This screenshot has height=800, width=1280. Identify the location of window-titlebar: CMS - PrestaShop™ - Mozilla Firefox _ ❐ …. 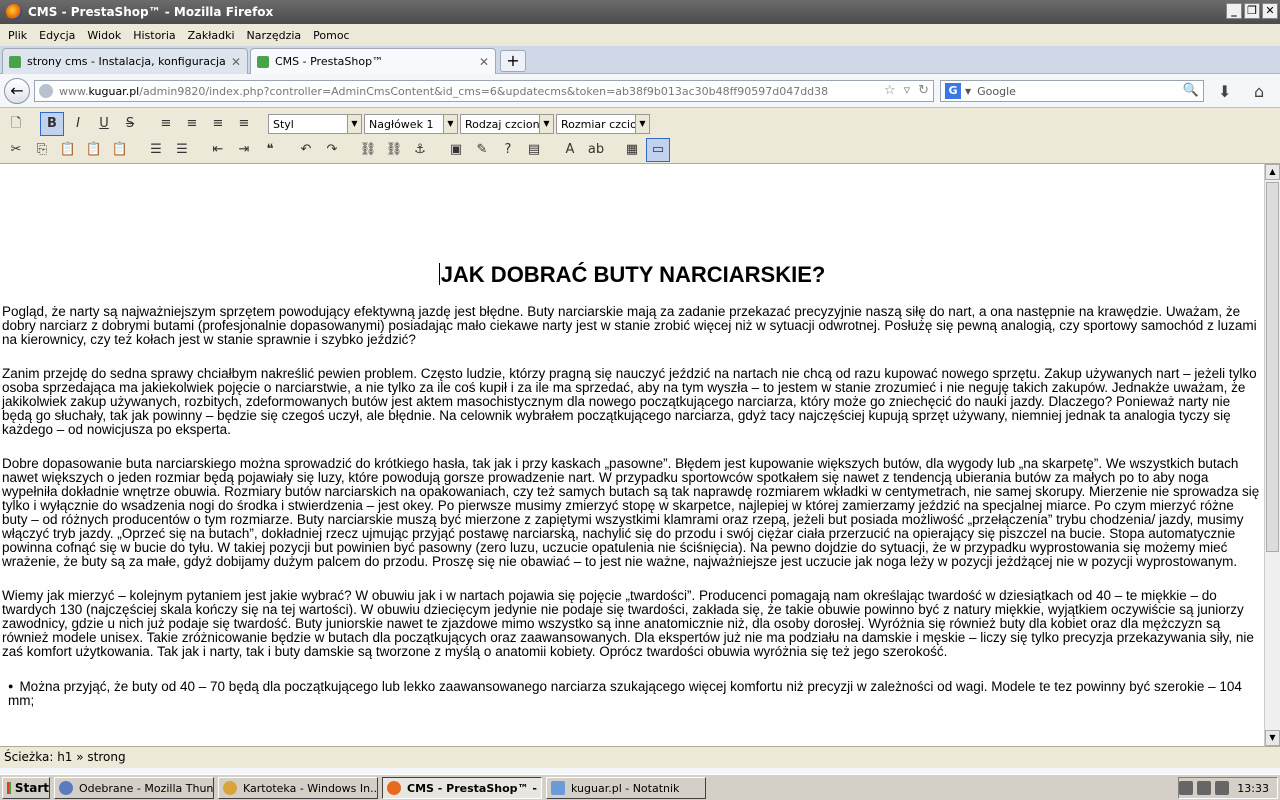
(640, 12).